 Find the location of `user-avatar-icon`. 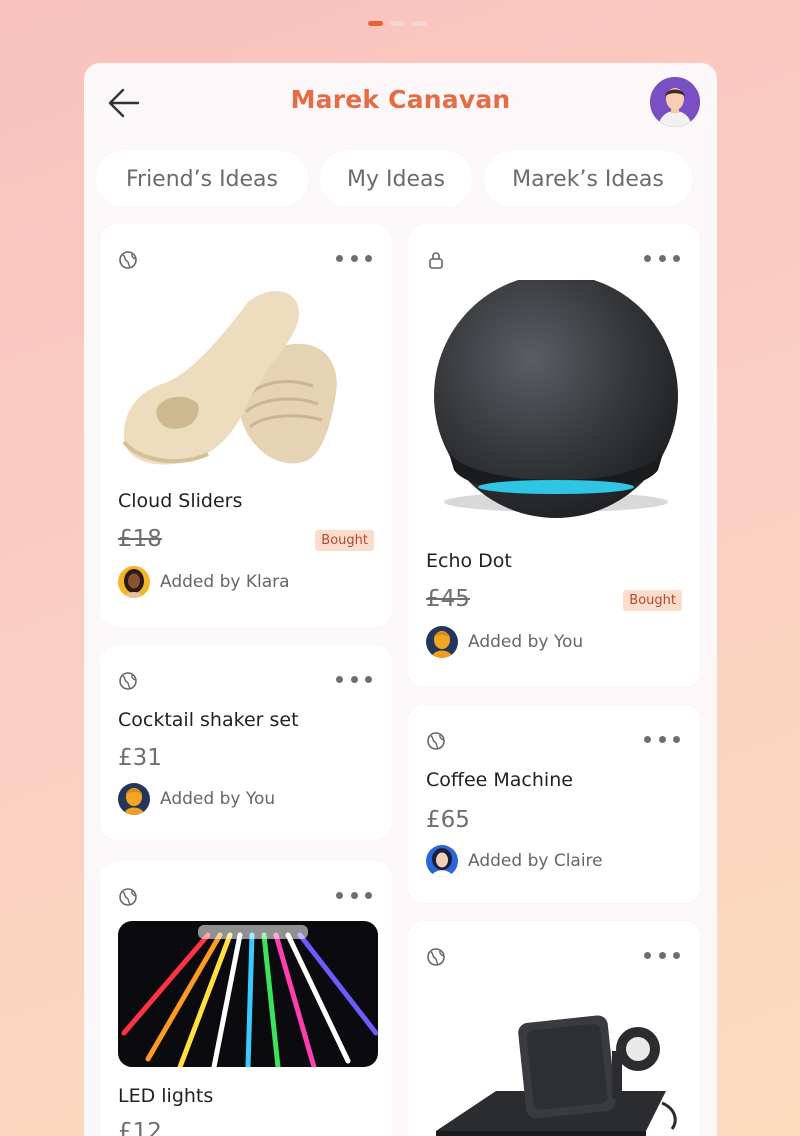

user-avatar-icon is located at coordinates (675, 102).